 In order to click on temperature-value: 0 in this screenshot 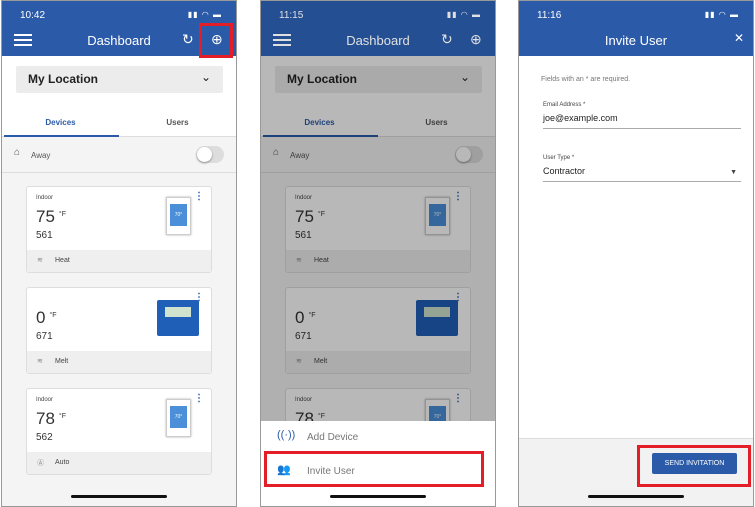, I will do `click(41, 317)`.